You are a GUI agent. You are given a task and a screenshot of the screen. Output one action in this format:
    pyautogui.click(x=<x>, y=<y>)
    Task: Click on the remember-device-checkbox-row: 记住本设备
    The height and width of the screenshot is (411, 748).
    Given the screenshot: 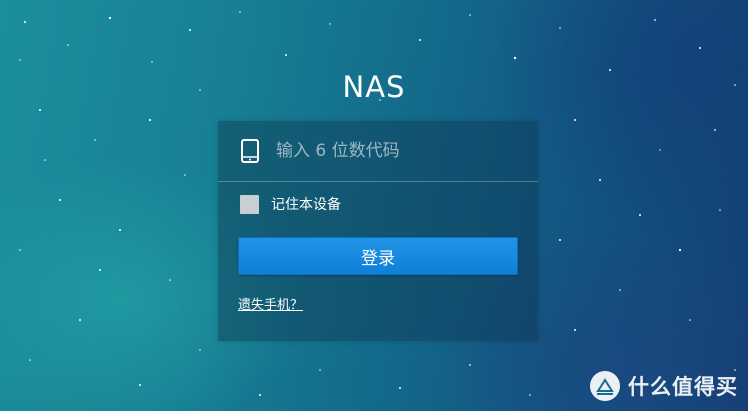 What is the action you would take?
    pyautogui.click(x=290, y=204)
    